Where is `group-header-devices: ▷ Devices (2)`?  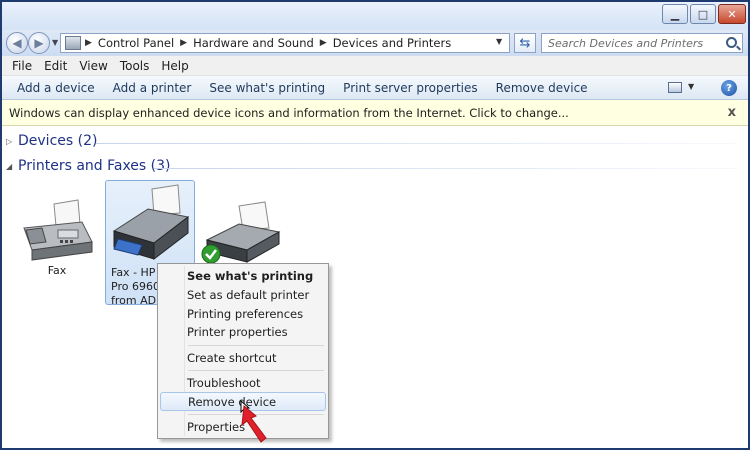
group-header-devices: ▷ Devices (2) is located at coordinates (371, 141).